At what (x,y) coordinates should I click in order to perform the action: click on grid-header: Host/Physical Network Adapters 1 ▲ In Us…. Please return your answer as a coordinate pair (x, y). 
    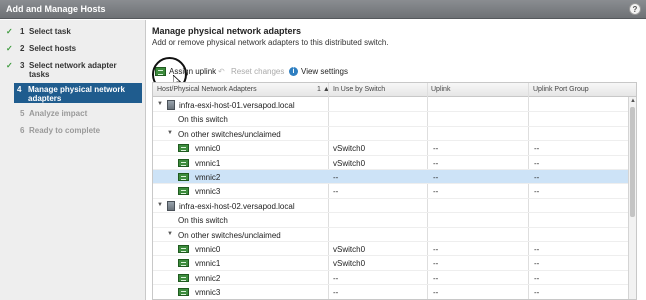
    Looking at the image, I should click on (394, 90).